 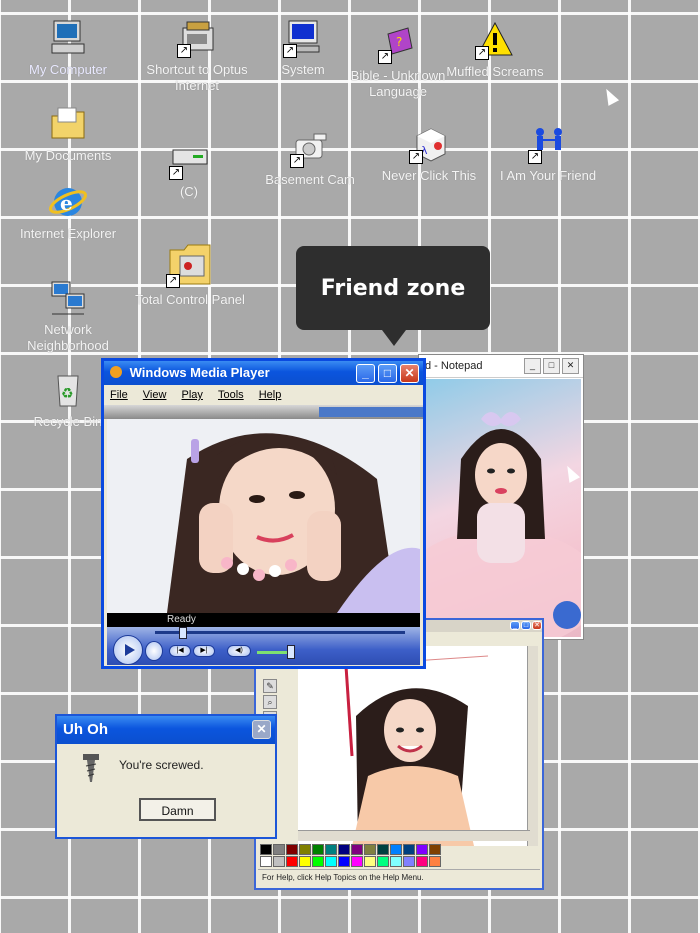 I want to click on desktop-icon-total-control-panel: ↗ Total Control Panel, so click(x=190, y=275).